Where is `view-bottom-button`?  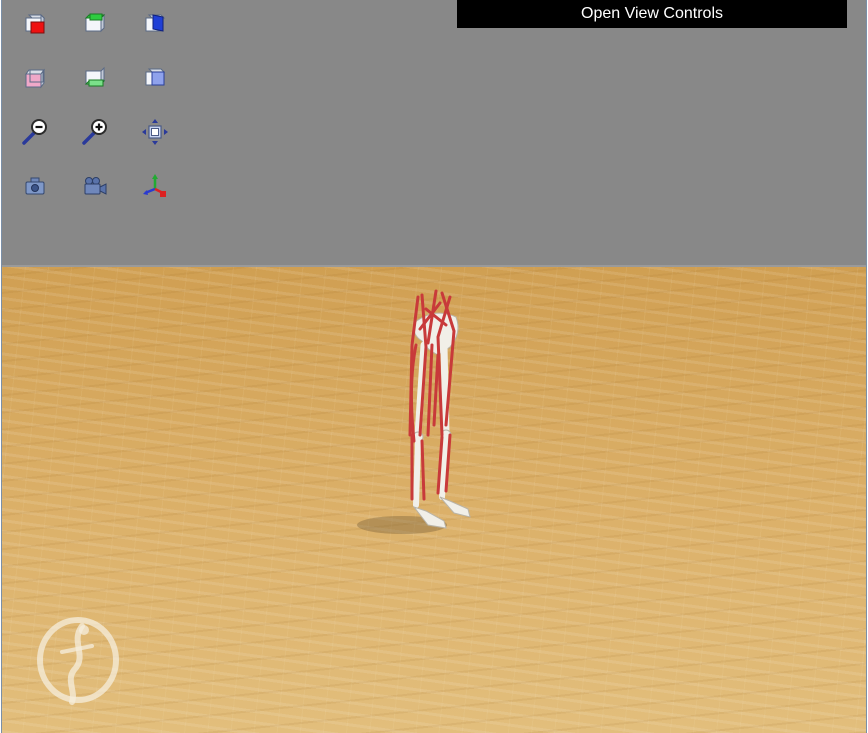
view-bottom-button is located at coordinates (95, 78).